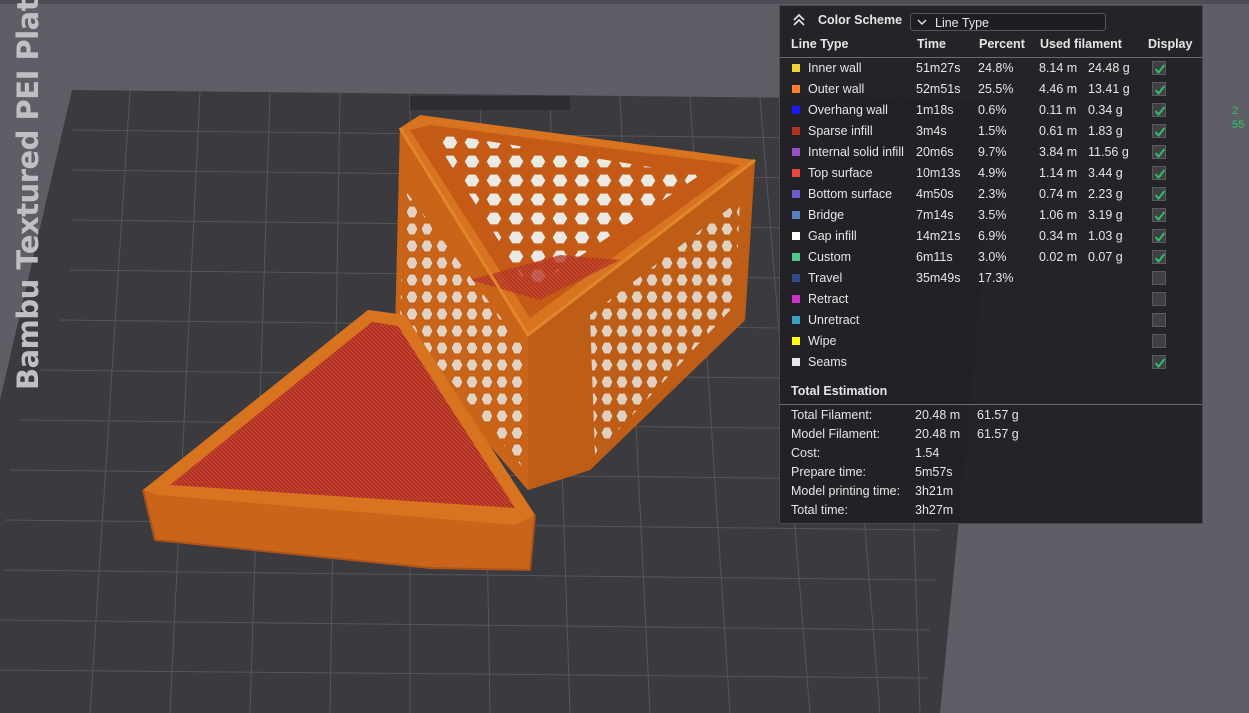  Describe the element at coordinates (1081, 44) in the screenshot. I see `header-used-filament: Used filament` at that location.